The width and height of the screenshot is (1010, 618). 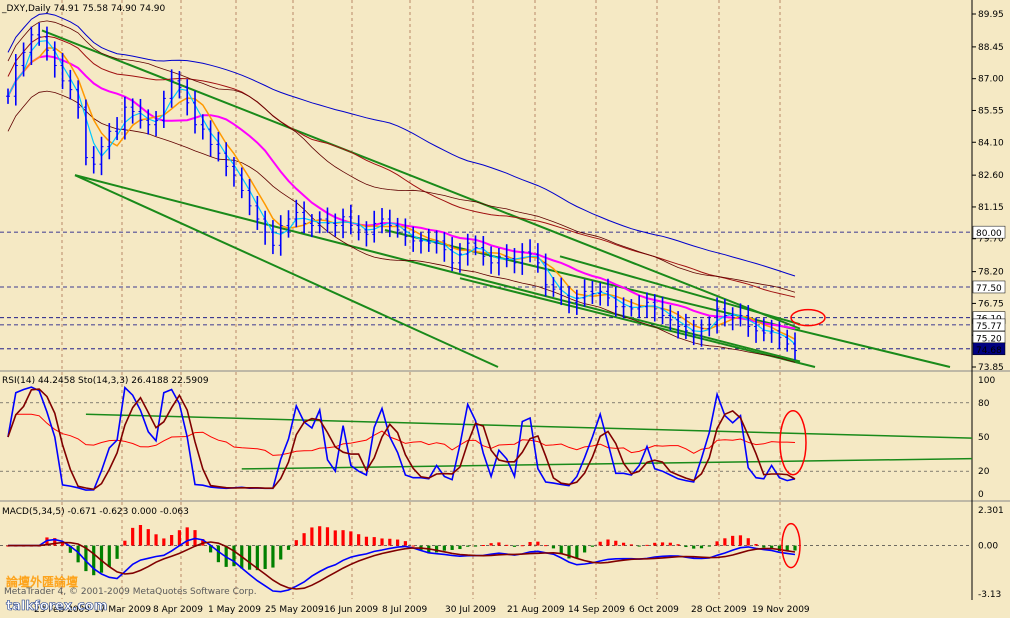 What do you see at coordinates (83, 9) in the screenshot?
I see `price-header: _DXY,Daily 74.91 75.58 74.90 74.90` at bounding box center [83, 9].